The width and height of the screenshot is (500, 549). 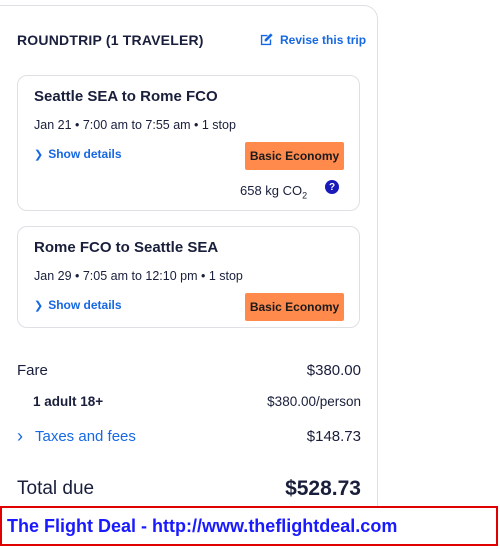 I want to click on fare-row: Fare $380.00, so click(x=189, y=370).